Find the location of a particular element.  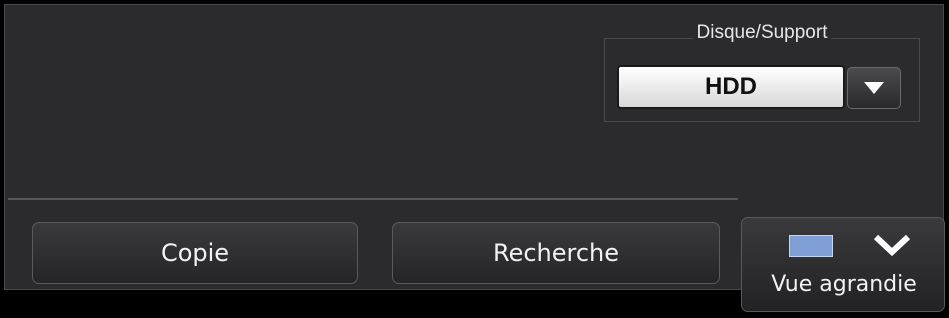

triangle-down-icon is located at coordinates (874, 88).